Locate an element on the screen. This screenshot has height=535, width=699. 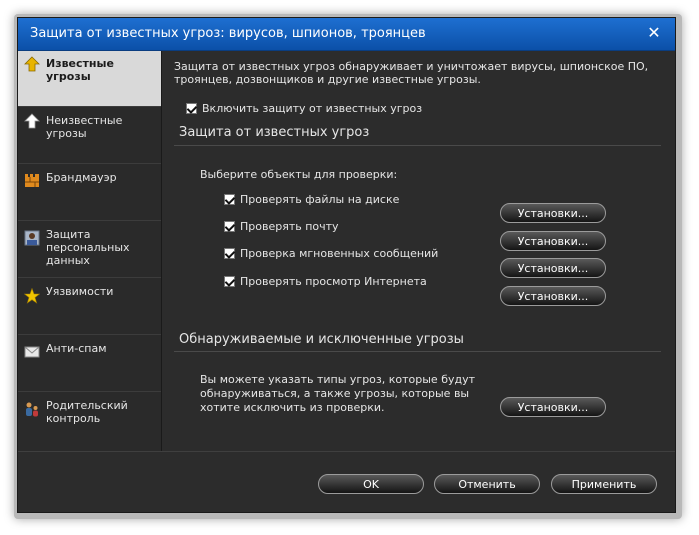
check-im-row: Проверка мгновенных сообщений is located at coordinates (331, 253).